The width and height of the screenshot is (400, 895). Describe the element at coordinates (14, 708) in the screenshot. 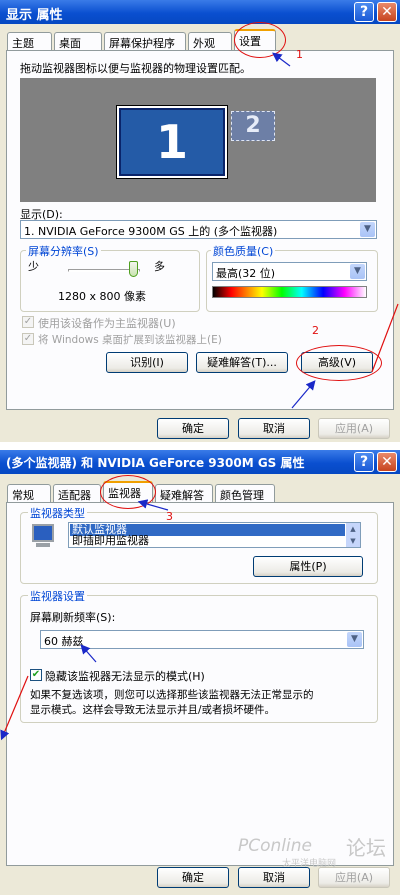

I see `red-line-dialog2` at that location.